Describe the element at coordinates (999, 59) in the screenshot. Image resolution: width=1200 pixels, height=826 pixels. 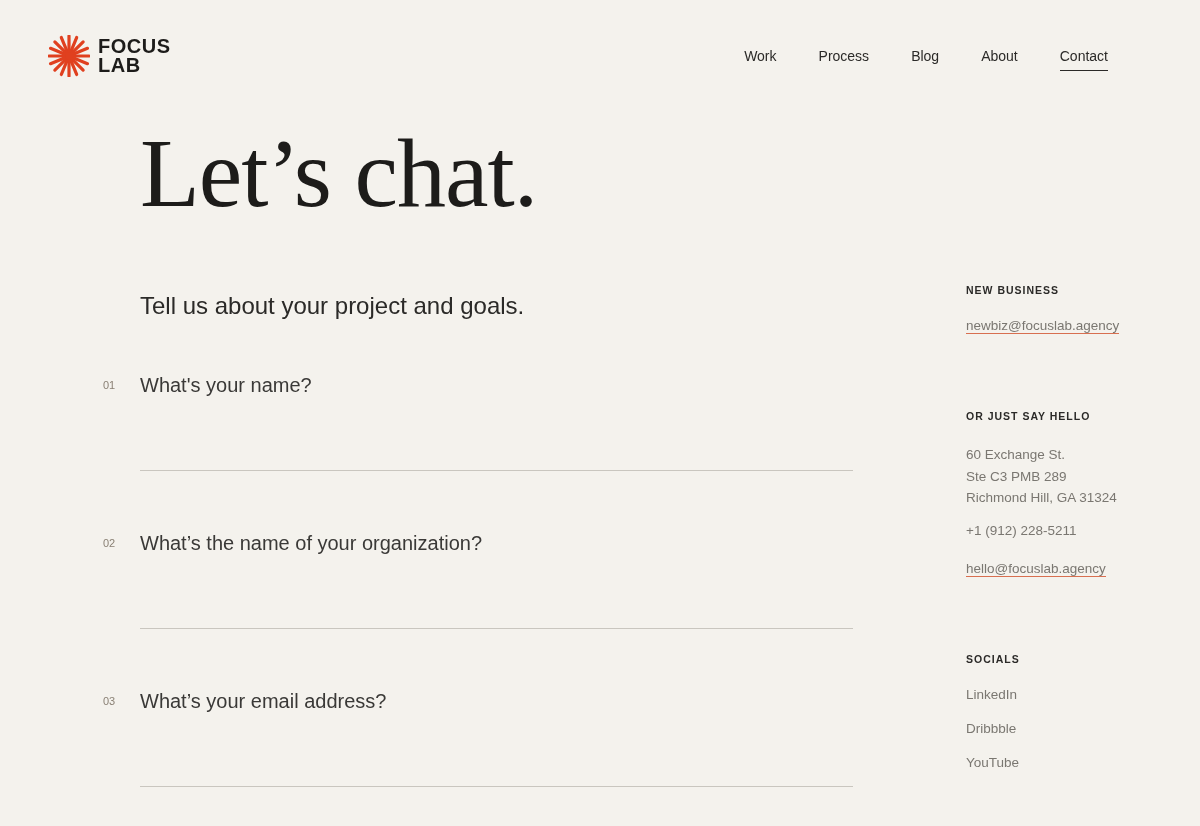
I see `nav-link: About` at that location.